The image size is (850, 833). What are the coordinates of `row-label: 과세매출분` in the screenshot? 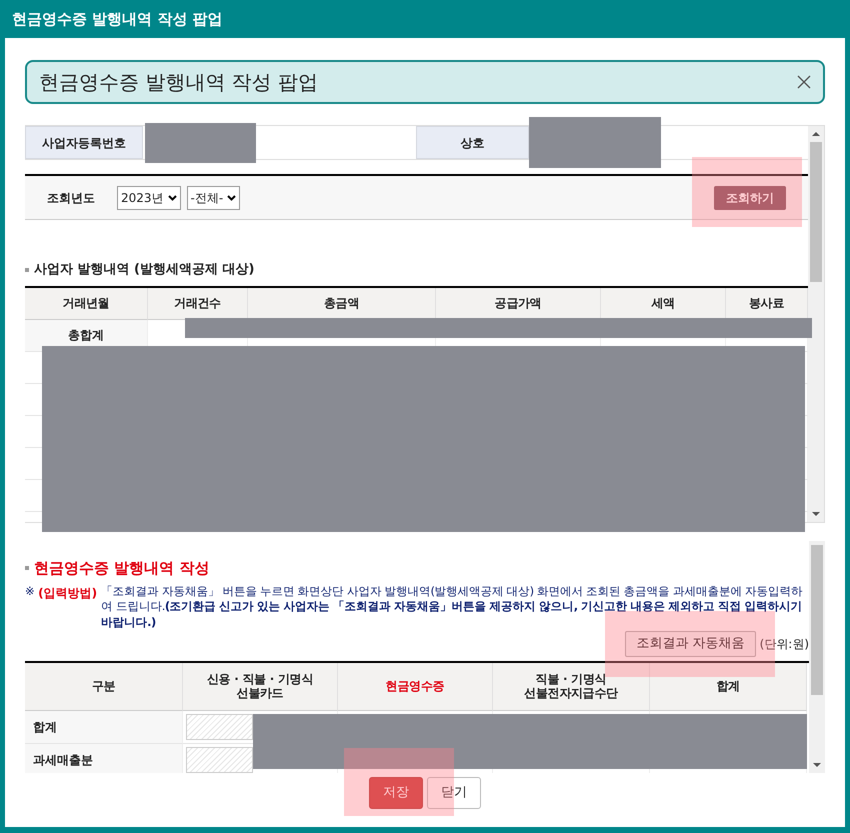 It's located at (104, 758).